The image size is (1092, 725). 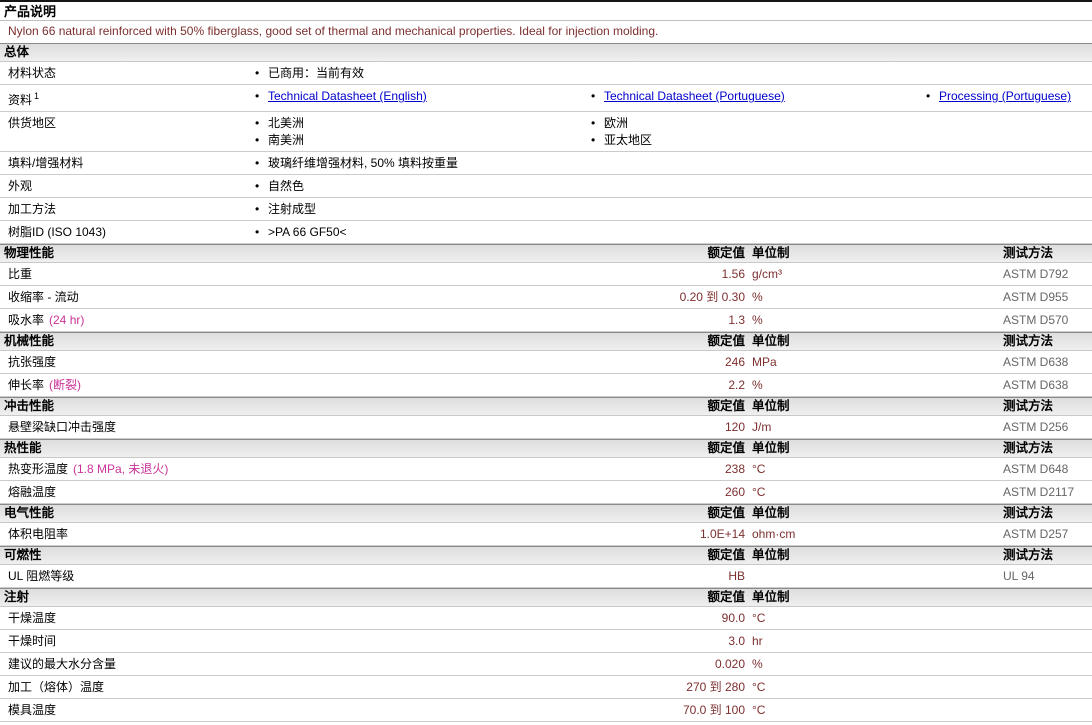 What do you see at coordinates (347, 96) in the screenshot?
I see `link-technical-datasheet-english: Technical Datasheet (English)` at bounding box center [347, 96].